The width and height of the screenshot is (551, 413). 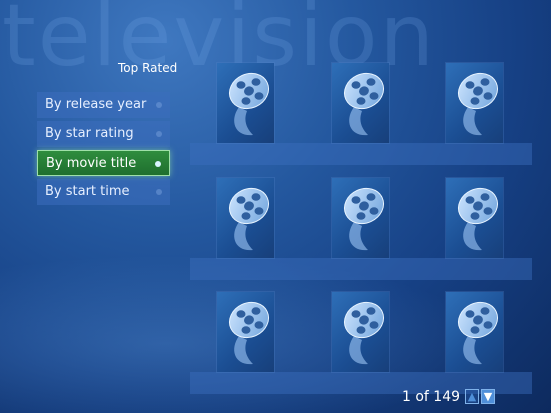 I want to click on page-title: Top Rated, so click(x=148, y=68).